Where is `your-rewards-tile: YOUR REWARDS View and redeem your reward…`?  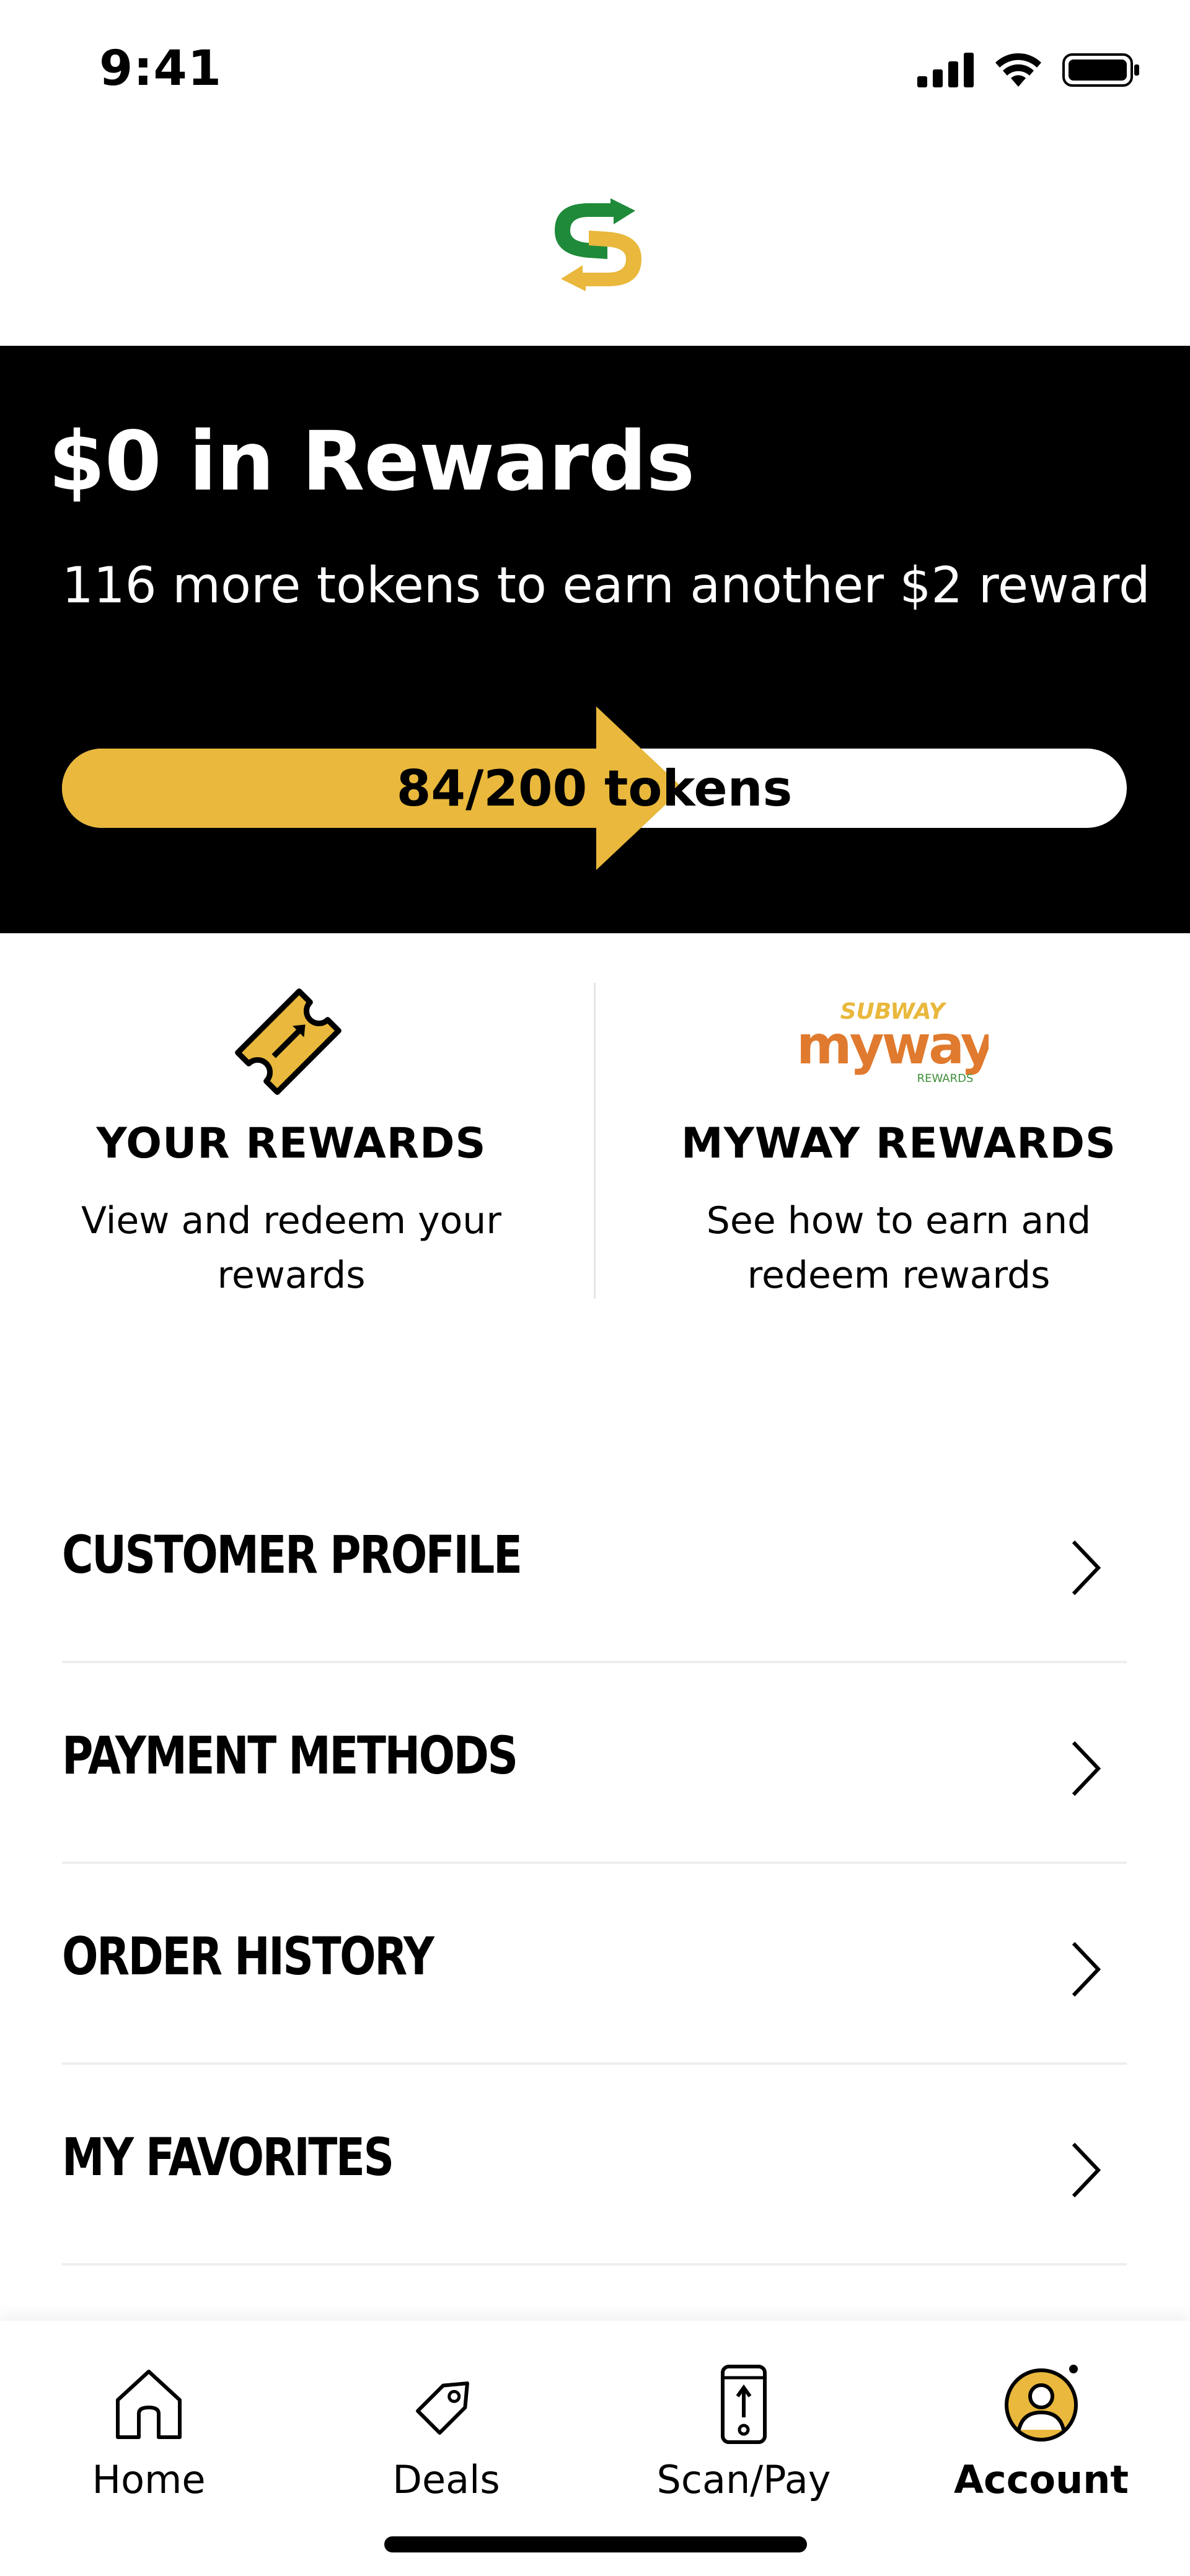
your-rewards-tile: YOUR REWARDS View and redeem your reward… is located at coordinates (291, 1131).